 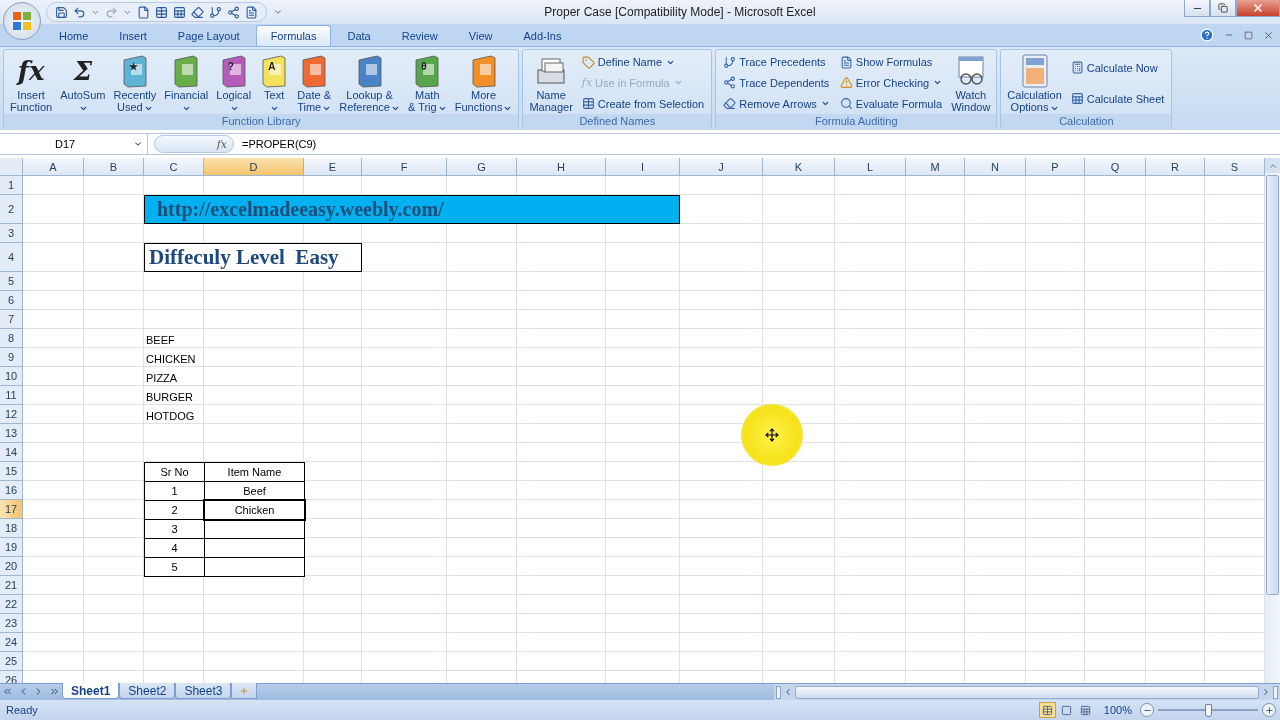 What do you see at coordinates (1272, 420) in the screenshot?
I see `vertical-scrollbar` at bounding box center [1272, 420].